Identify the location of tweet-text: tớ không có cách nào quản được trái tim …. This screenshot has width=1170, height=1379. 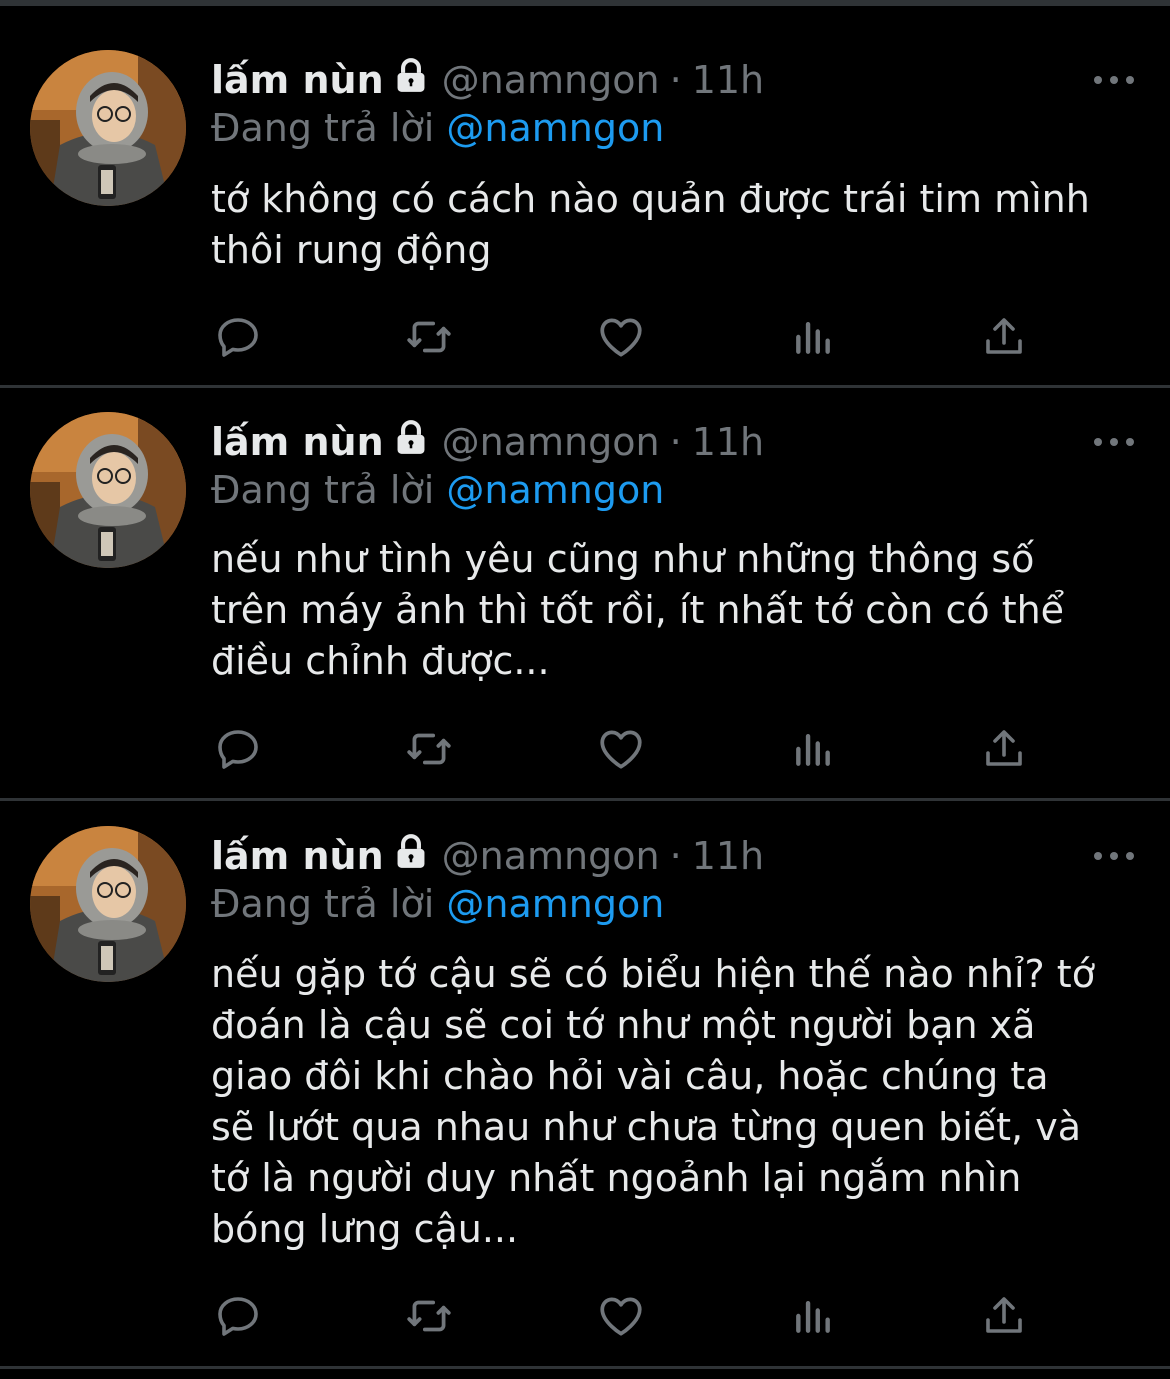
(650, 224).